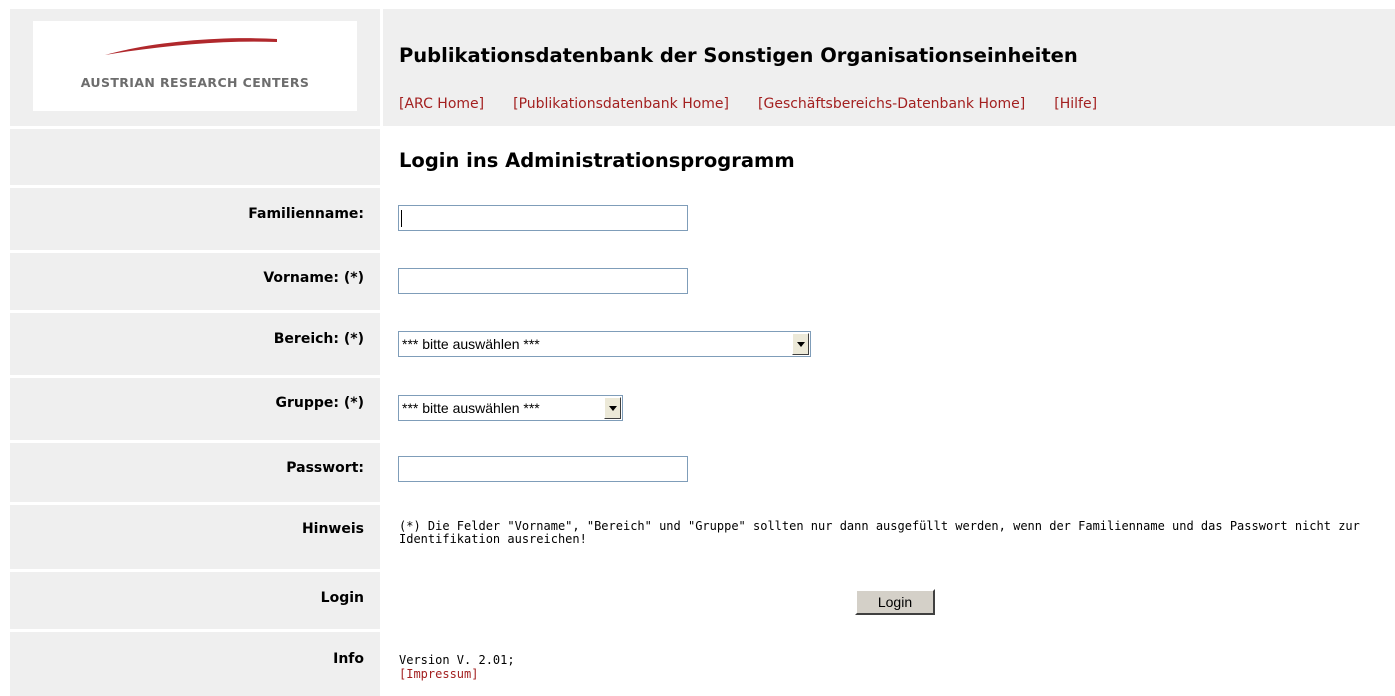 The width and height of the screenshot is (1395, 696). What do you see at coordinates (195, 600) in the screenshot?
I see `login-label-cell: Login` at bounding box center [195, 600].